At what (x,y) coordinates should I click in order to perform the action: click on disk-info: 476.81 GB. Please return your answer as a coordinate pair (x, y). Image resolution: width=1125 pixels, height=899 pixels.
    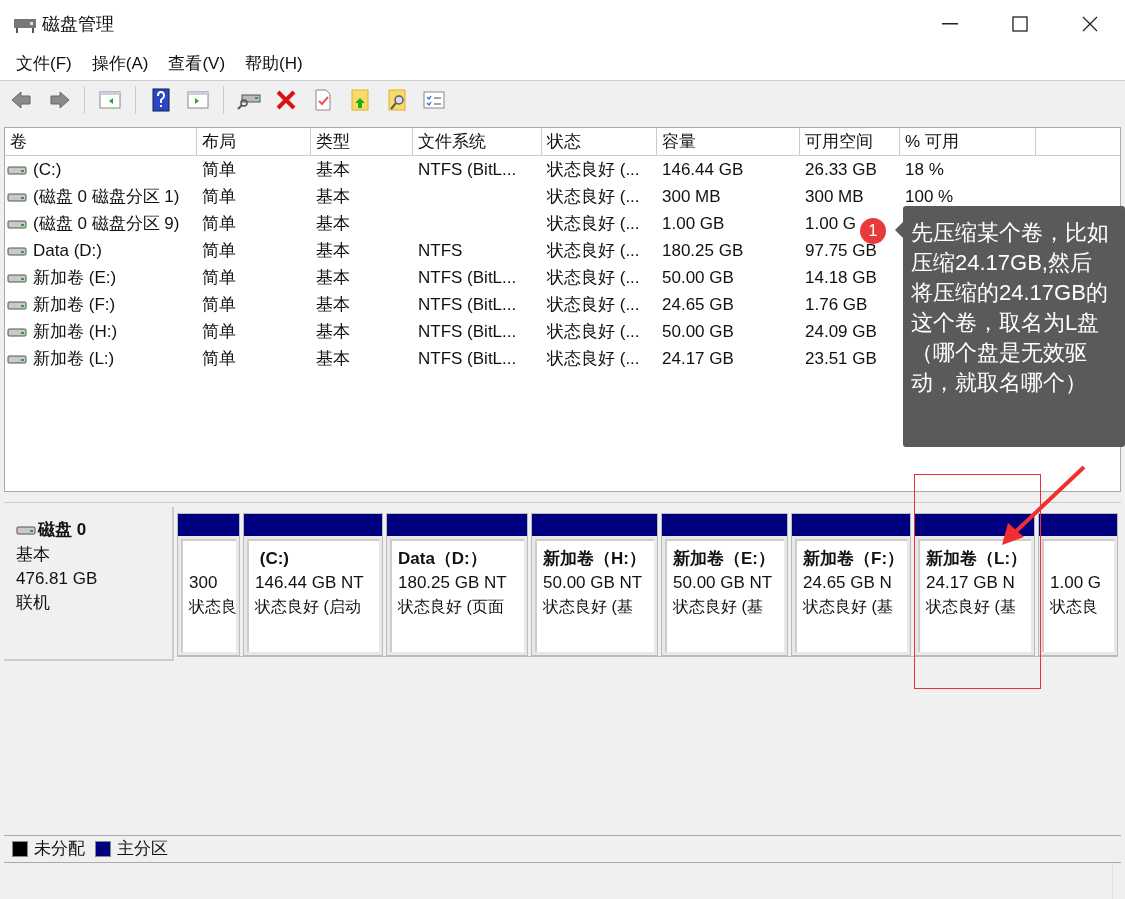
    Looking at the image, I should click on (57, 578).